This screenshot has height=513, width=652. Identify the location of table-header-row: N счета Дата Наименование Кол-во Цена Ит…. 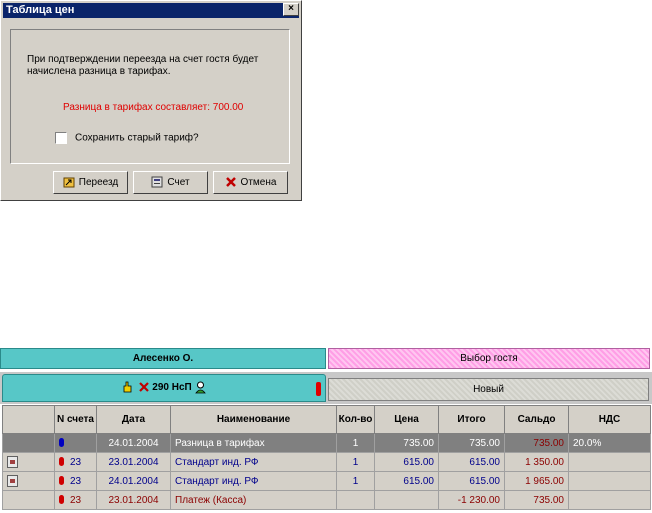
(326, 419).